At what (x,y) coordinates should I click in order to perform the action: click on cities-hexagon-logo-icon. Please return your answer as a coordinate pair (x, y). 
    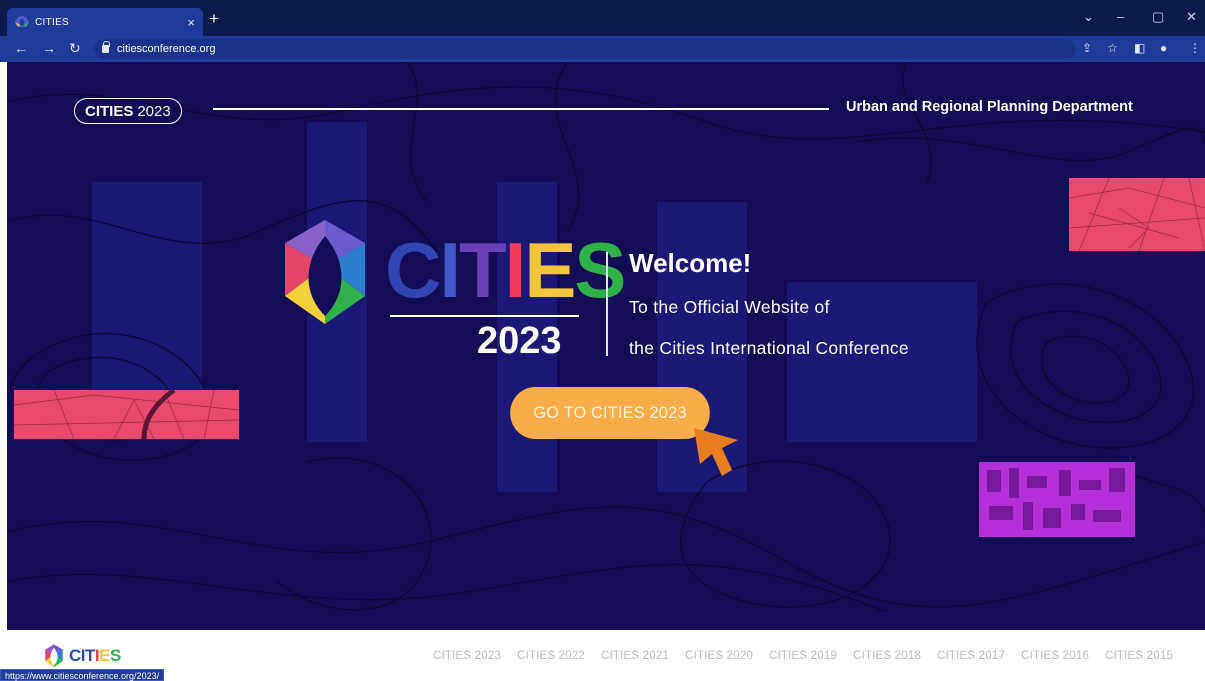
    Looking at the image, I should click on (325, 272).